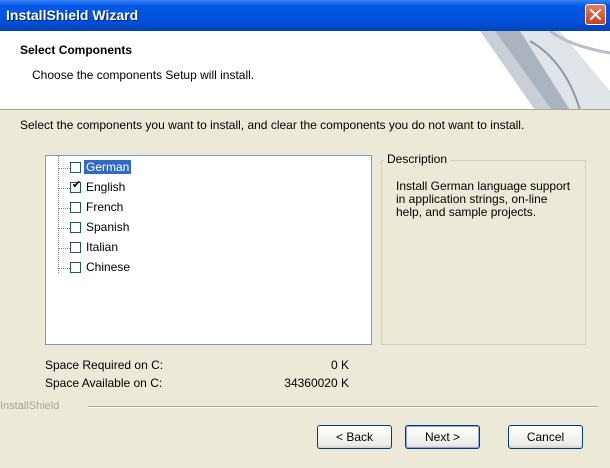  I want to click on component-checkbox-italian, so click(75, 247).